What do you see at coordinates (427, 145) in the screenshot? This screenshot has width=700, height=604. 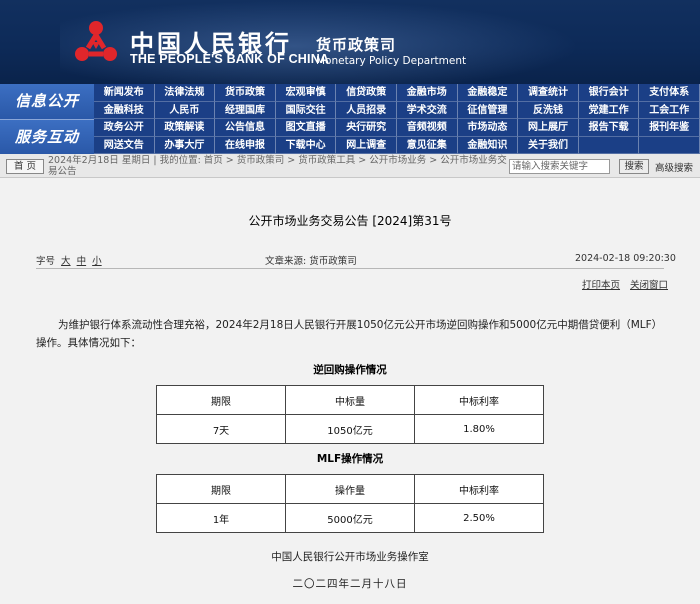 I see `nav-item: 意见征集` at bounding box center [427, 145].